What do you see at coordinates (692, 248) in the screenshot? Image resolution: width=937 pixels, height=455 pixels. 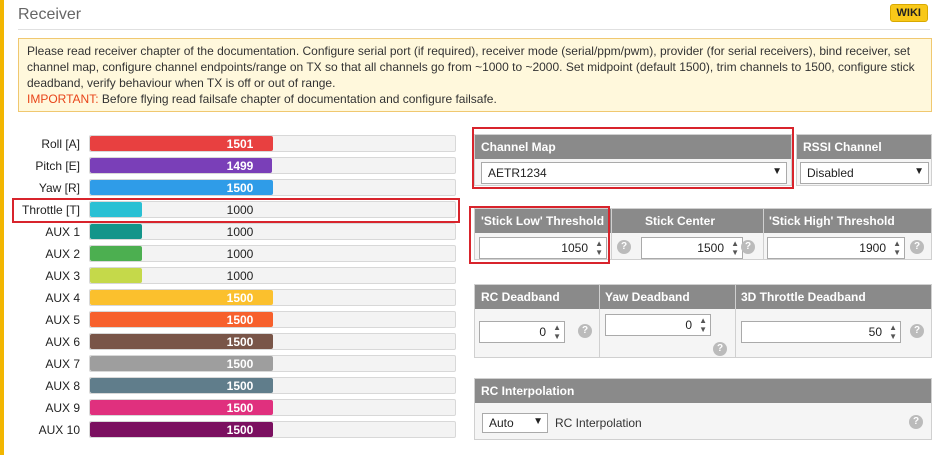 I see `stick-center-input: 1500 ▲ ▼` at bounding box center [692, 248].